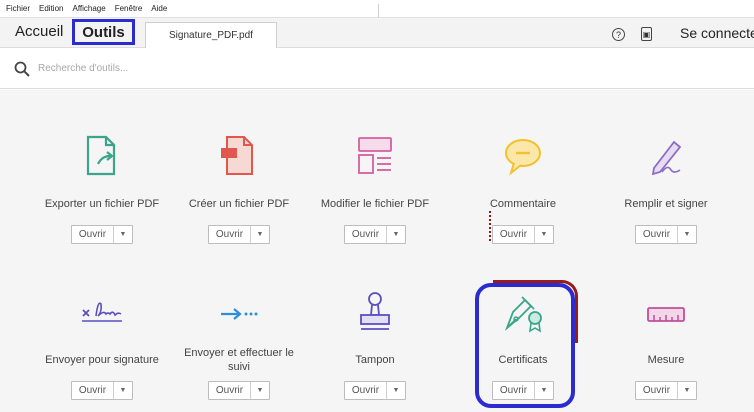  I want to click on measure-icon, so click(666, 314).